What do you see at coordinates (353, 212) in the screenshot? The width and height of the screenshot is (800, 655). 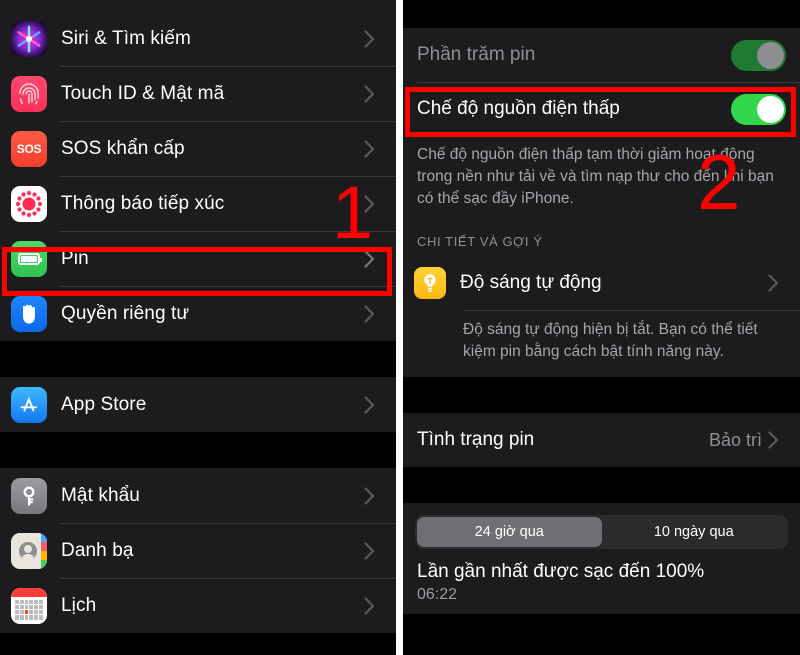 I see `annotation-number-1: 1` at bounding box center [353, 212].